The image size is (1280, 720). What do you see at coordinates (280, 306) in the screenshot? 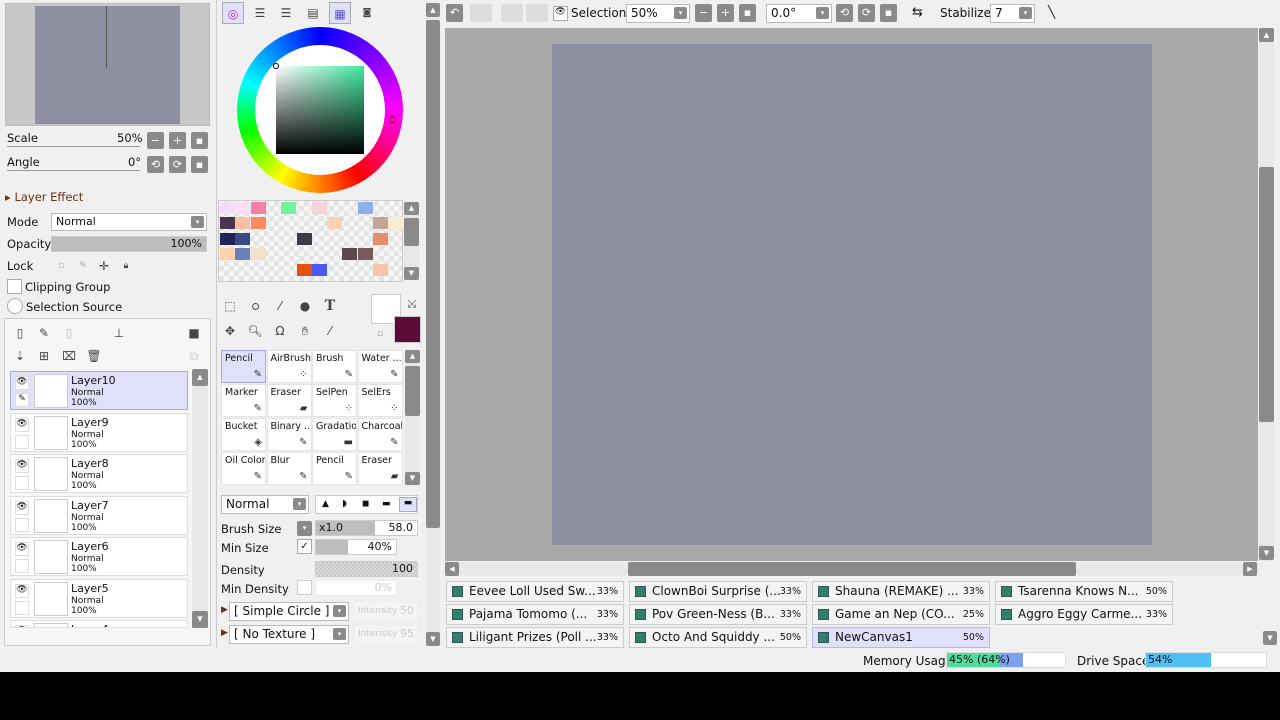
I see `magic-wand-icon: ⁄` at bounding box center [280, 306].